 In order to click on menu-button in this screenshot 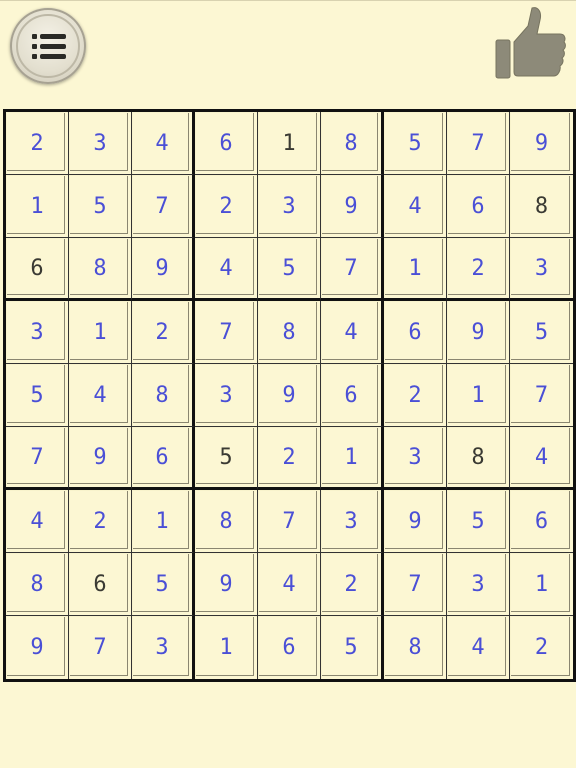, I will do `click(48, 46)`.